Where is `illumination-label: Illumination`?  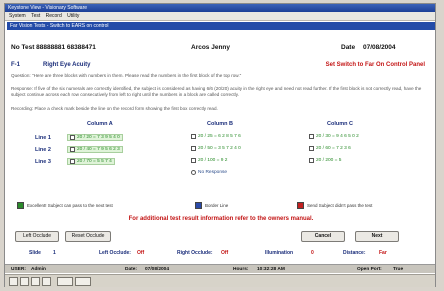
illumination-label: Illumination is located at coordinates (279, 253).